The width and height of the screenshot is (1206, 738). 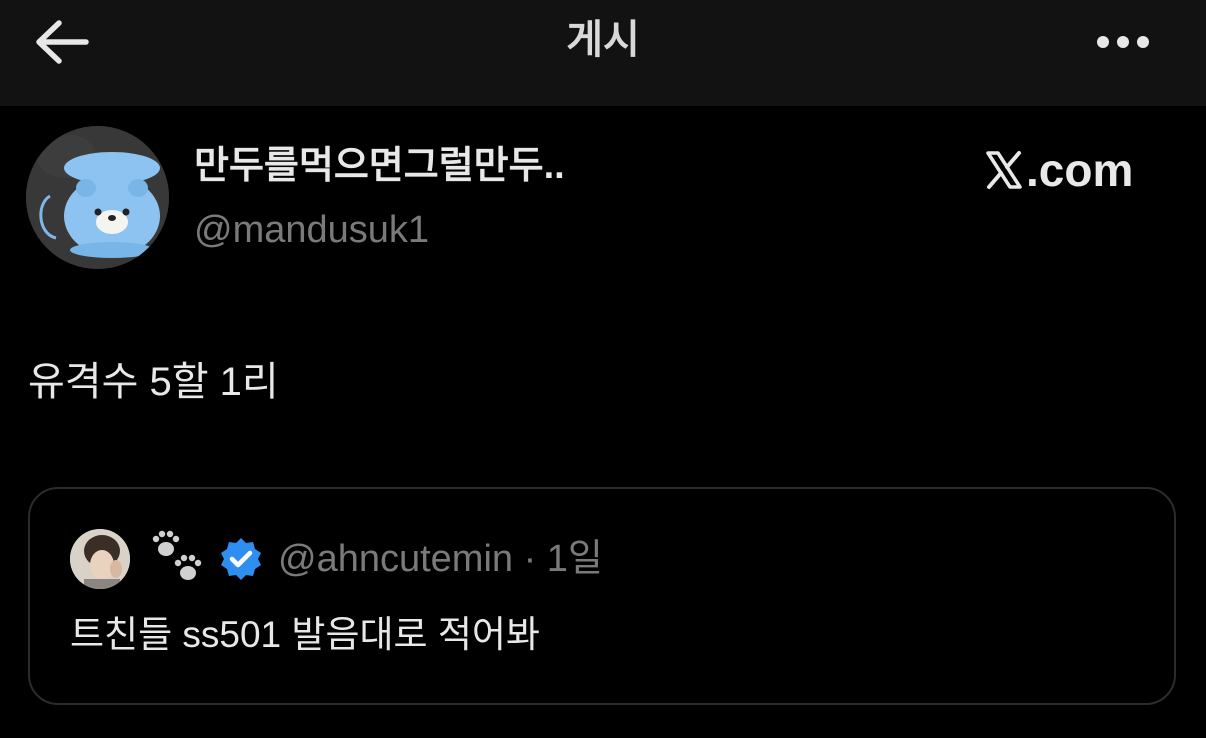 I want to click on author-handle: @mandusuk1, so click(x=311, y=230).